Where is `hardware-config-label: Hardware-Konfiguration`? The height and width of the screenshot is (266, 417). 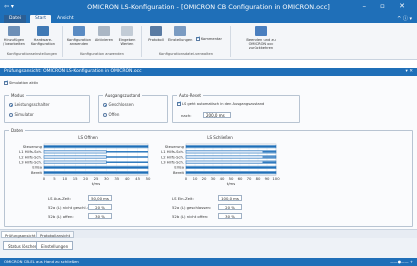 hardware-config-label: Hardware-Konfiguration is located at coordinates (43, 42).